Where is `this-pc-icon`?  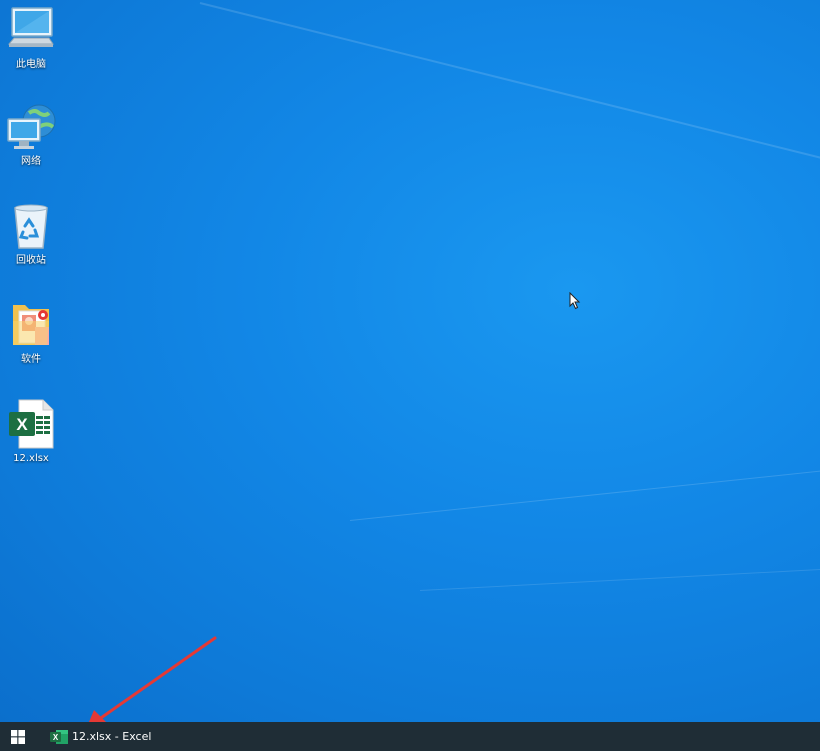 this-pc-icon is located at coordinates (30, 27).